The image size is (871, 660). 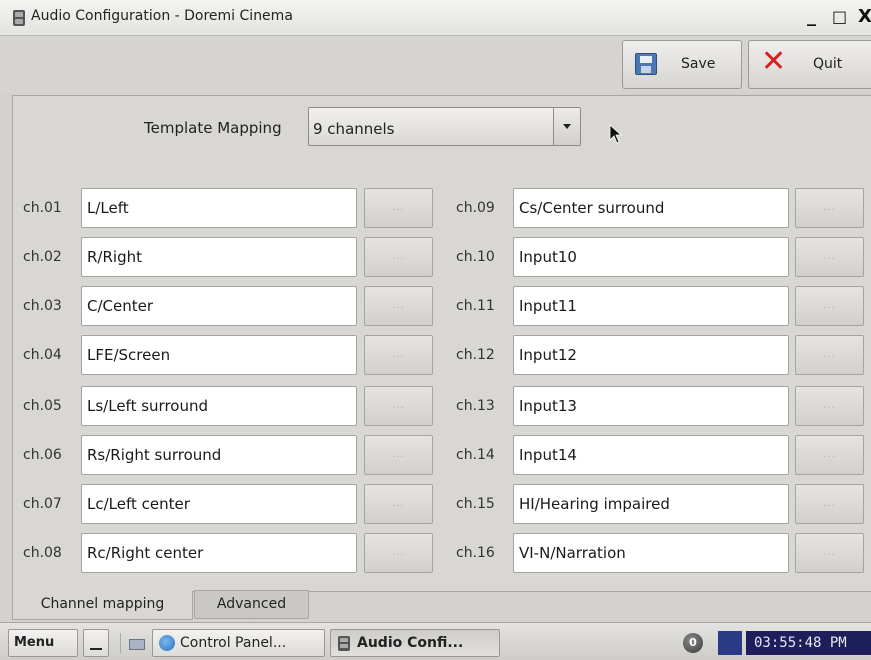 I want to click on channel-label: ch.05, so click(x=42, y=406).